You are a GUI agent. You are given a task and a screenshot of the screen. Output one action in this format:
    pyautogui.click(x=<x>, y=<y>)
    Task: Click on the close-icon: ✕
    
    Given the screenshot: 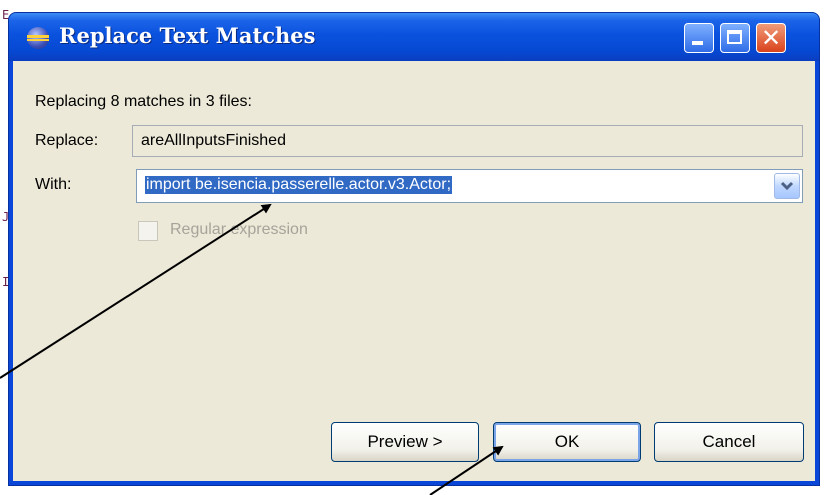 What is the action you would take?
    pyautogui.click(x=771, y=38)
    